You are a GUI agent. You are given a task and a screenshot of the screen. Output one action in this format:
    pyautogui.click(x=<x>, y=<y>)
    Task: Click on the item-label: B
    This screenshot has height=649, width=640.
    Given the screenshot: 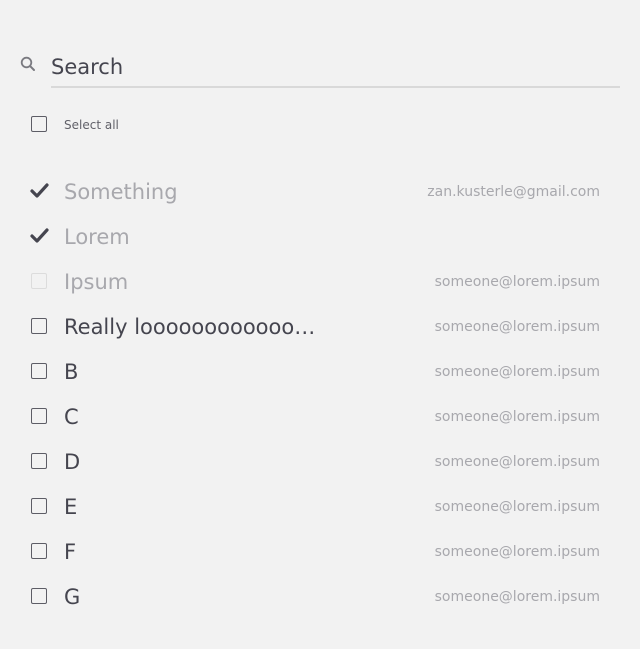 What is the action you would take?
    pyautogui.click(x=71, y=372)
    